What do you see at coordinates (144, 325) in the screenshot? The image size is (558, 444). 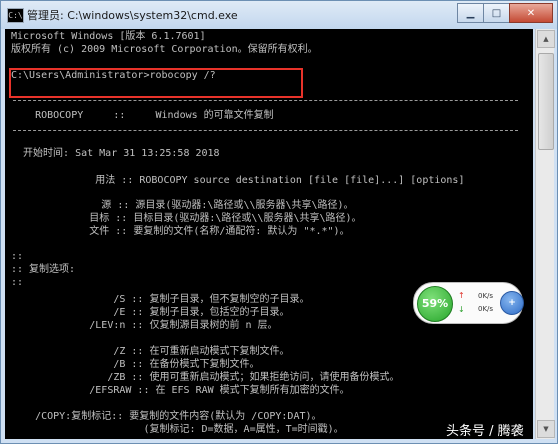 I see `console-line: /LEV:n :: 仅复制源目录树的前 n 层。` at bounding box center [144, 325].